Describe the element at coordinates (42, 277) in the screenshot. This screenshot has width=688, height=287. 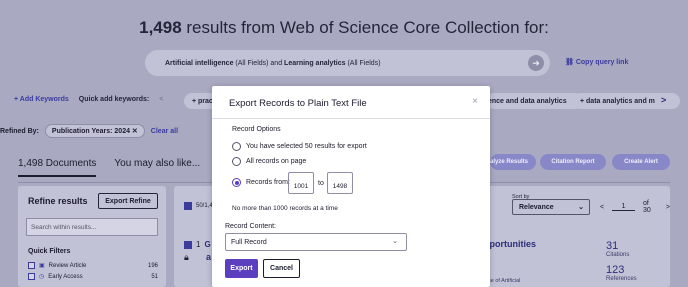
I see `clock-icon: ◷` at that location.